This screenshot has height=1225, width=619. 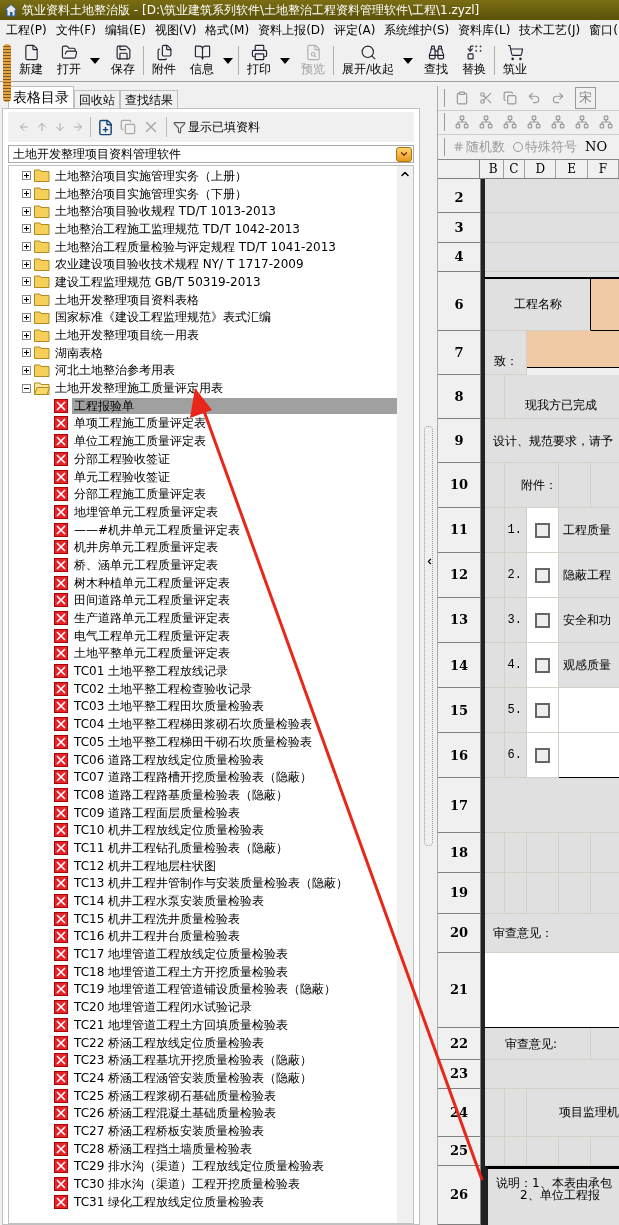 What do you see at coordinates (459, 666) in the screenshot?
I see `row-number: 14` at bounding box center [459, 666].